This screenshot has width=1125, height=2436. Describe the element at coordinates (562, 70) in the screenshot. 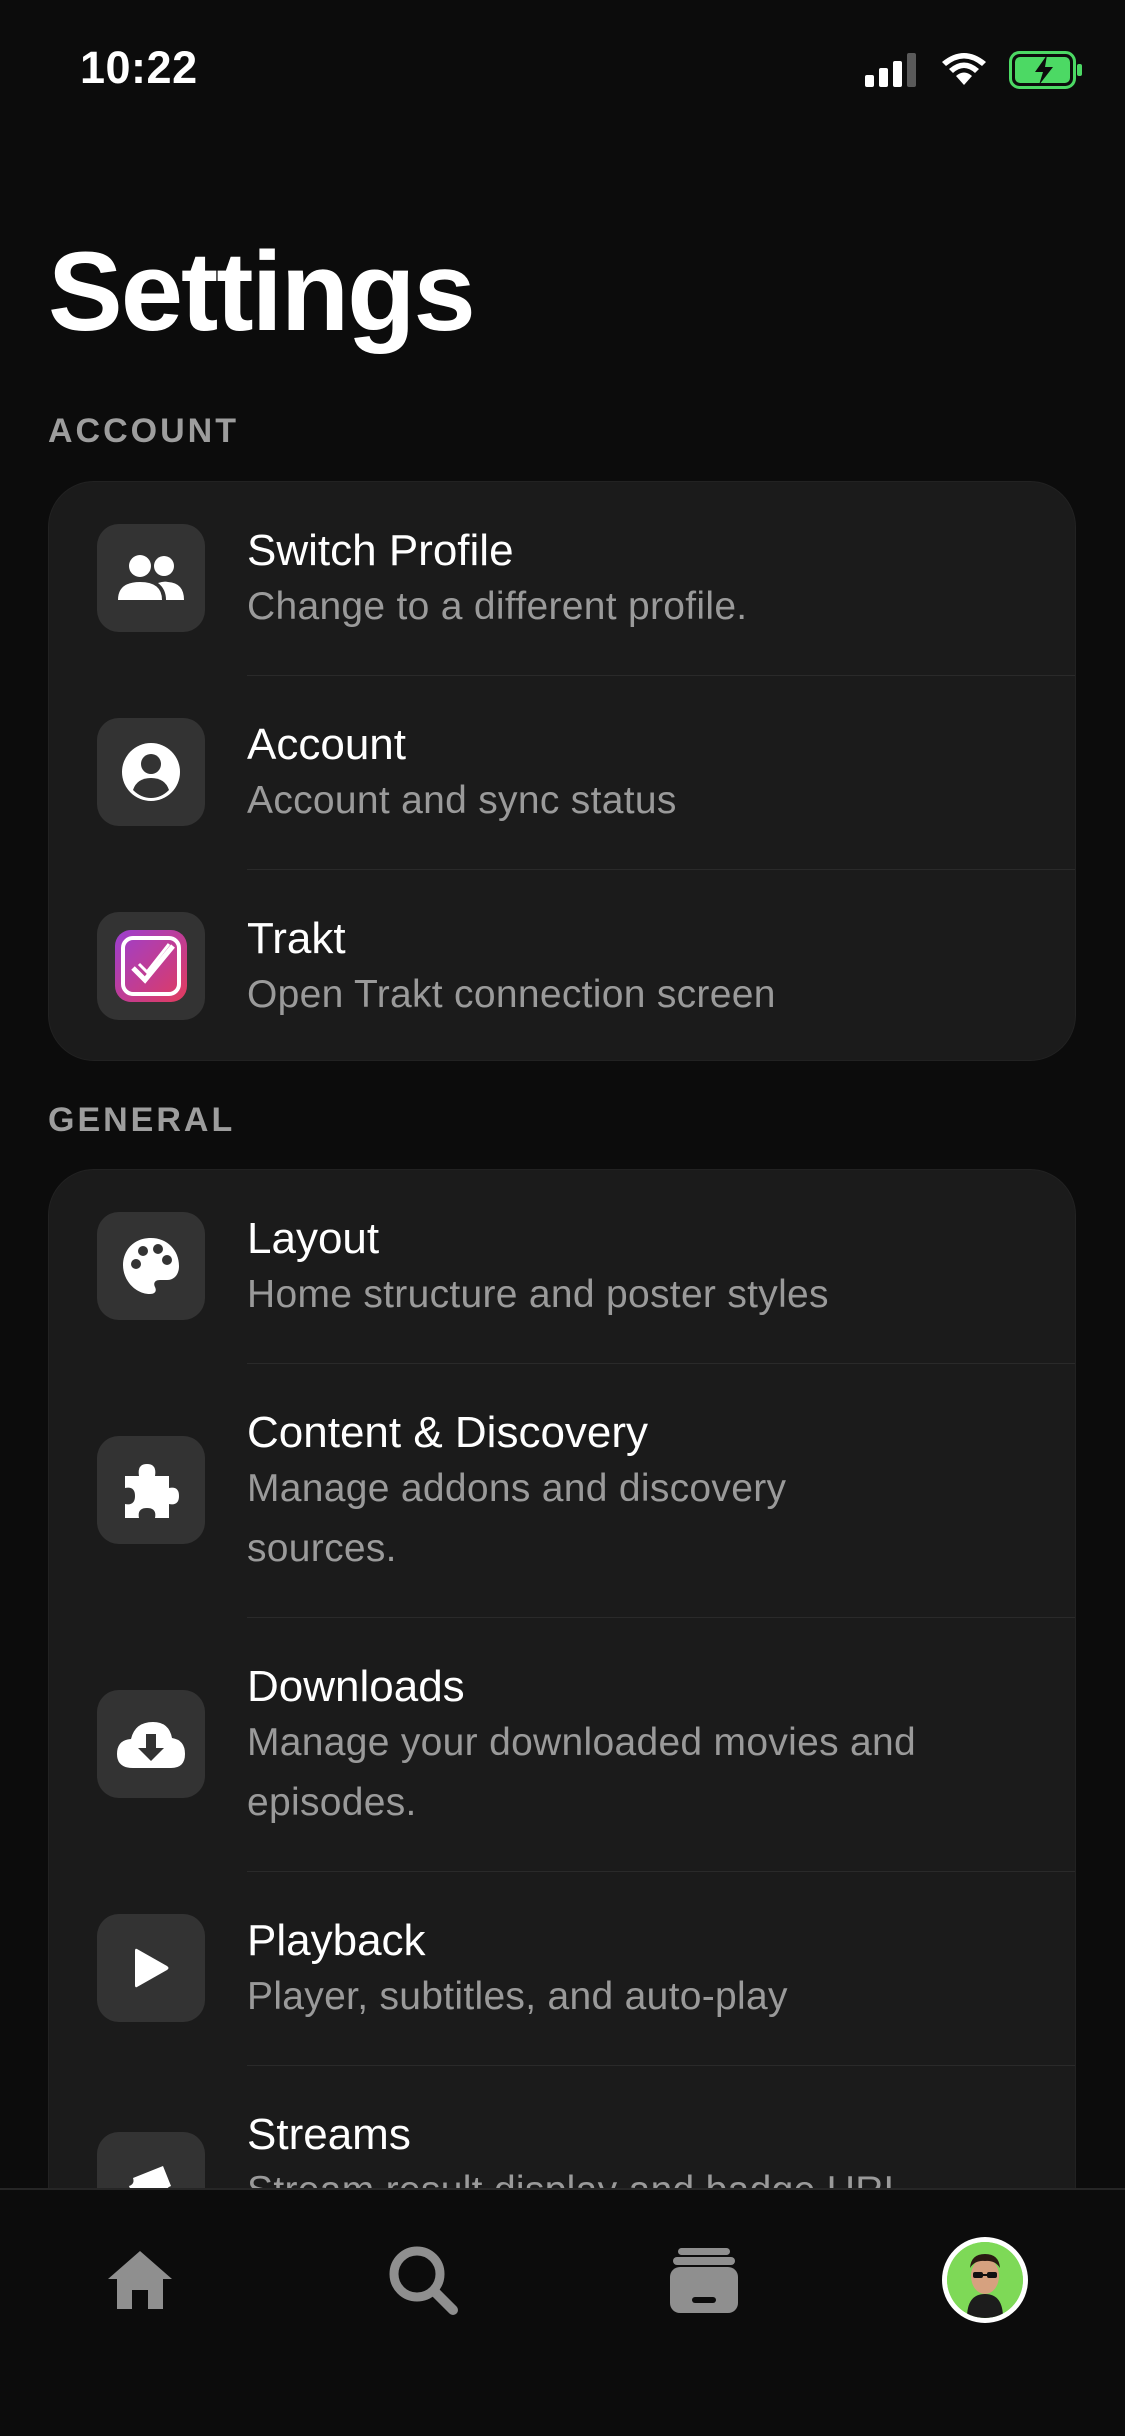

I see `status-bar: 10:22` at that location.